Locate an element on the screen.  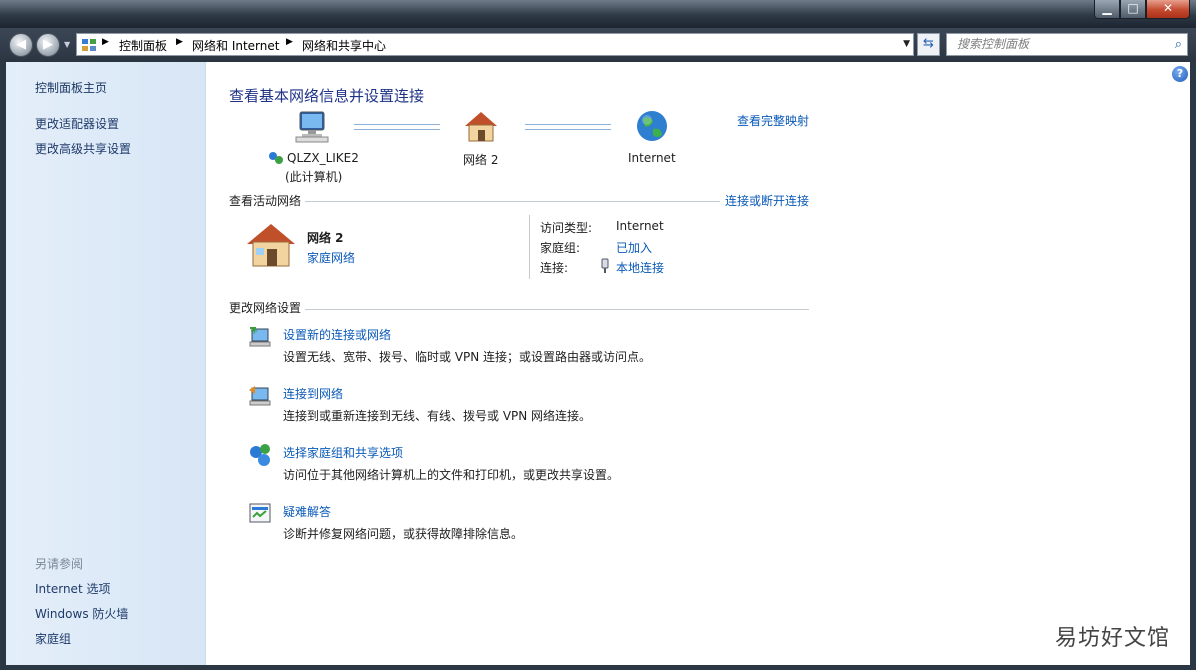
refresh-button: ⇆ is located at coordinates (928, 44).